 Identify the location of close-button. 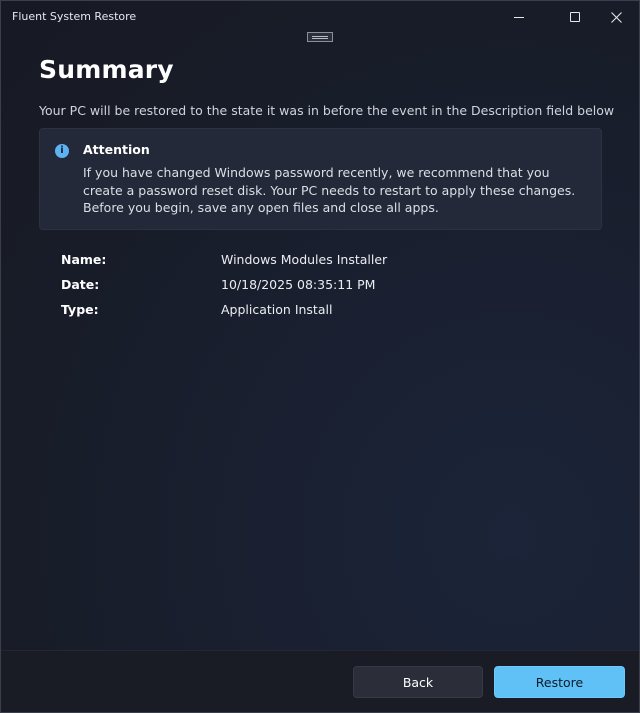
(616, 17).